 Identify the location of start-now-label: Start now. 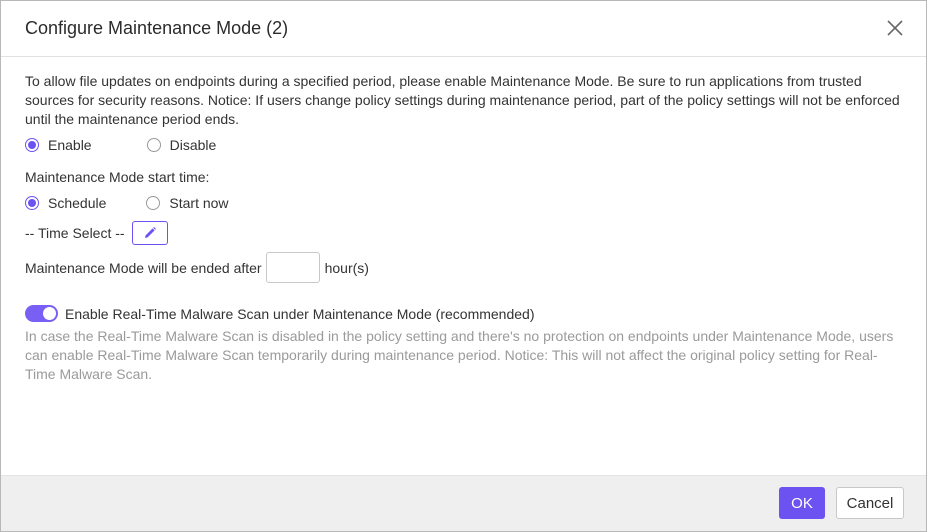
(199, 203).